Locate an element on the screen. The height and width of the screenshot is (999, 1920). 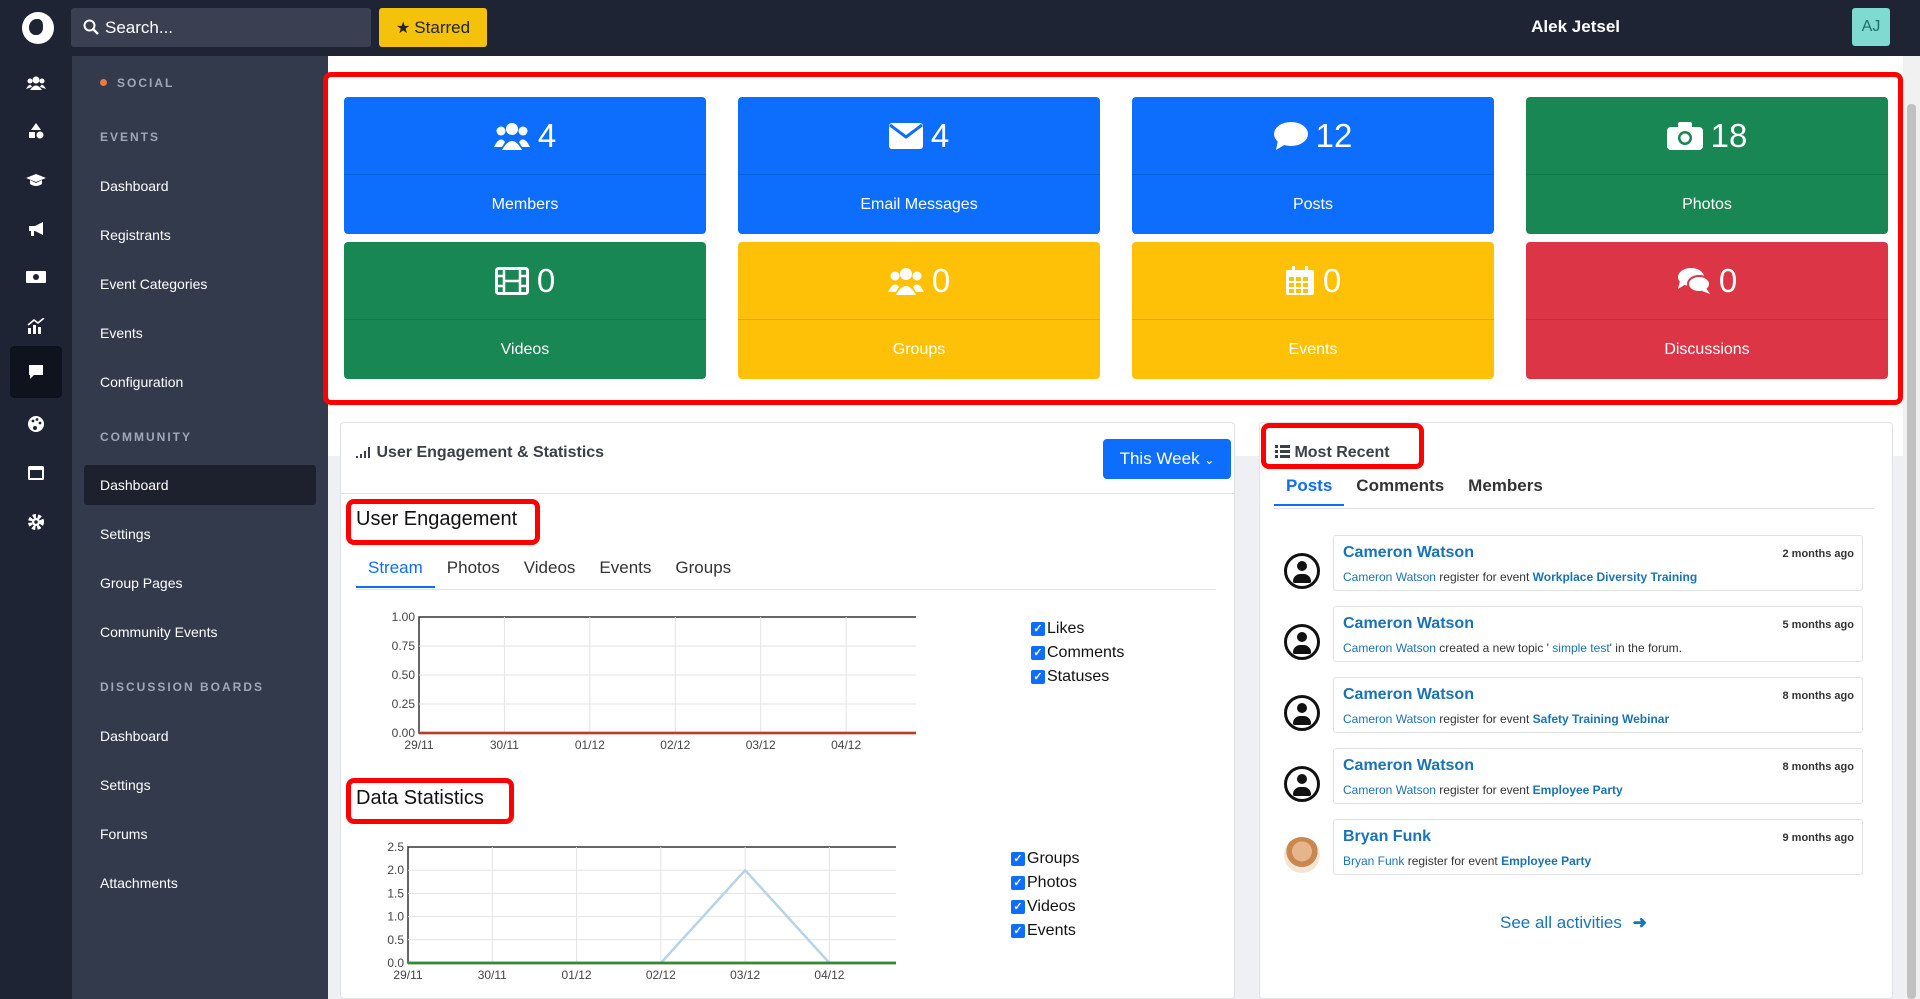
sidebar-item-events-dashboard: Dashboard is located at coordinates (200, 186).